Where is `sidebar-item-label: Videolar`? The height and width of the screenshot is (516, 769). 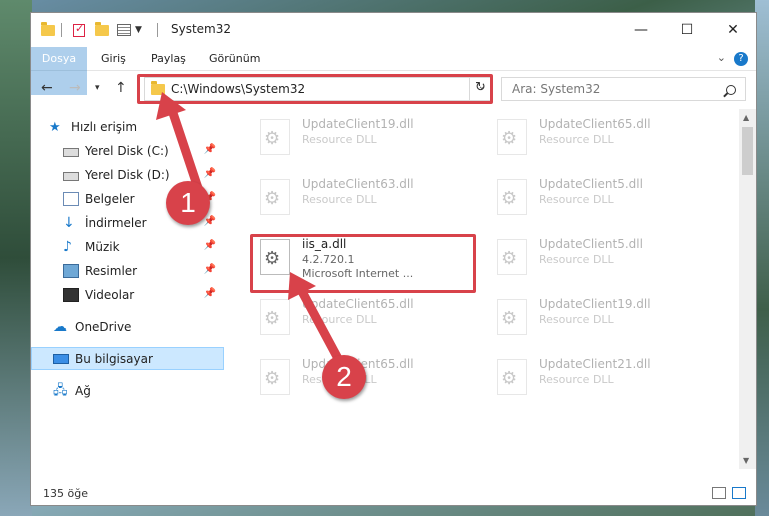 sidebar-item-label: Videolar is located at coordinates (110, 294).